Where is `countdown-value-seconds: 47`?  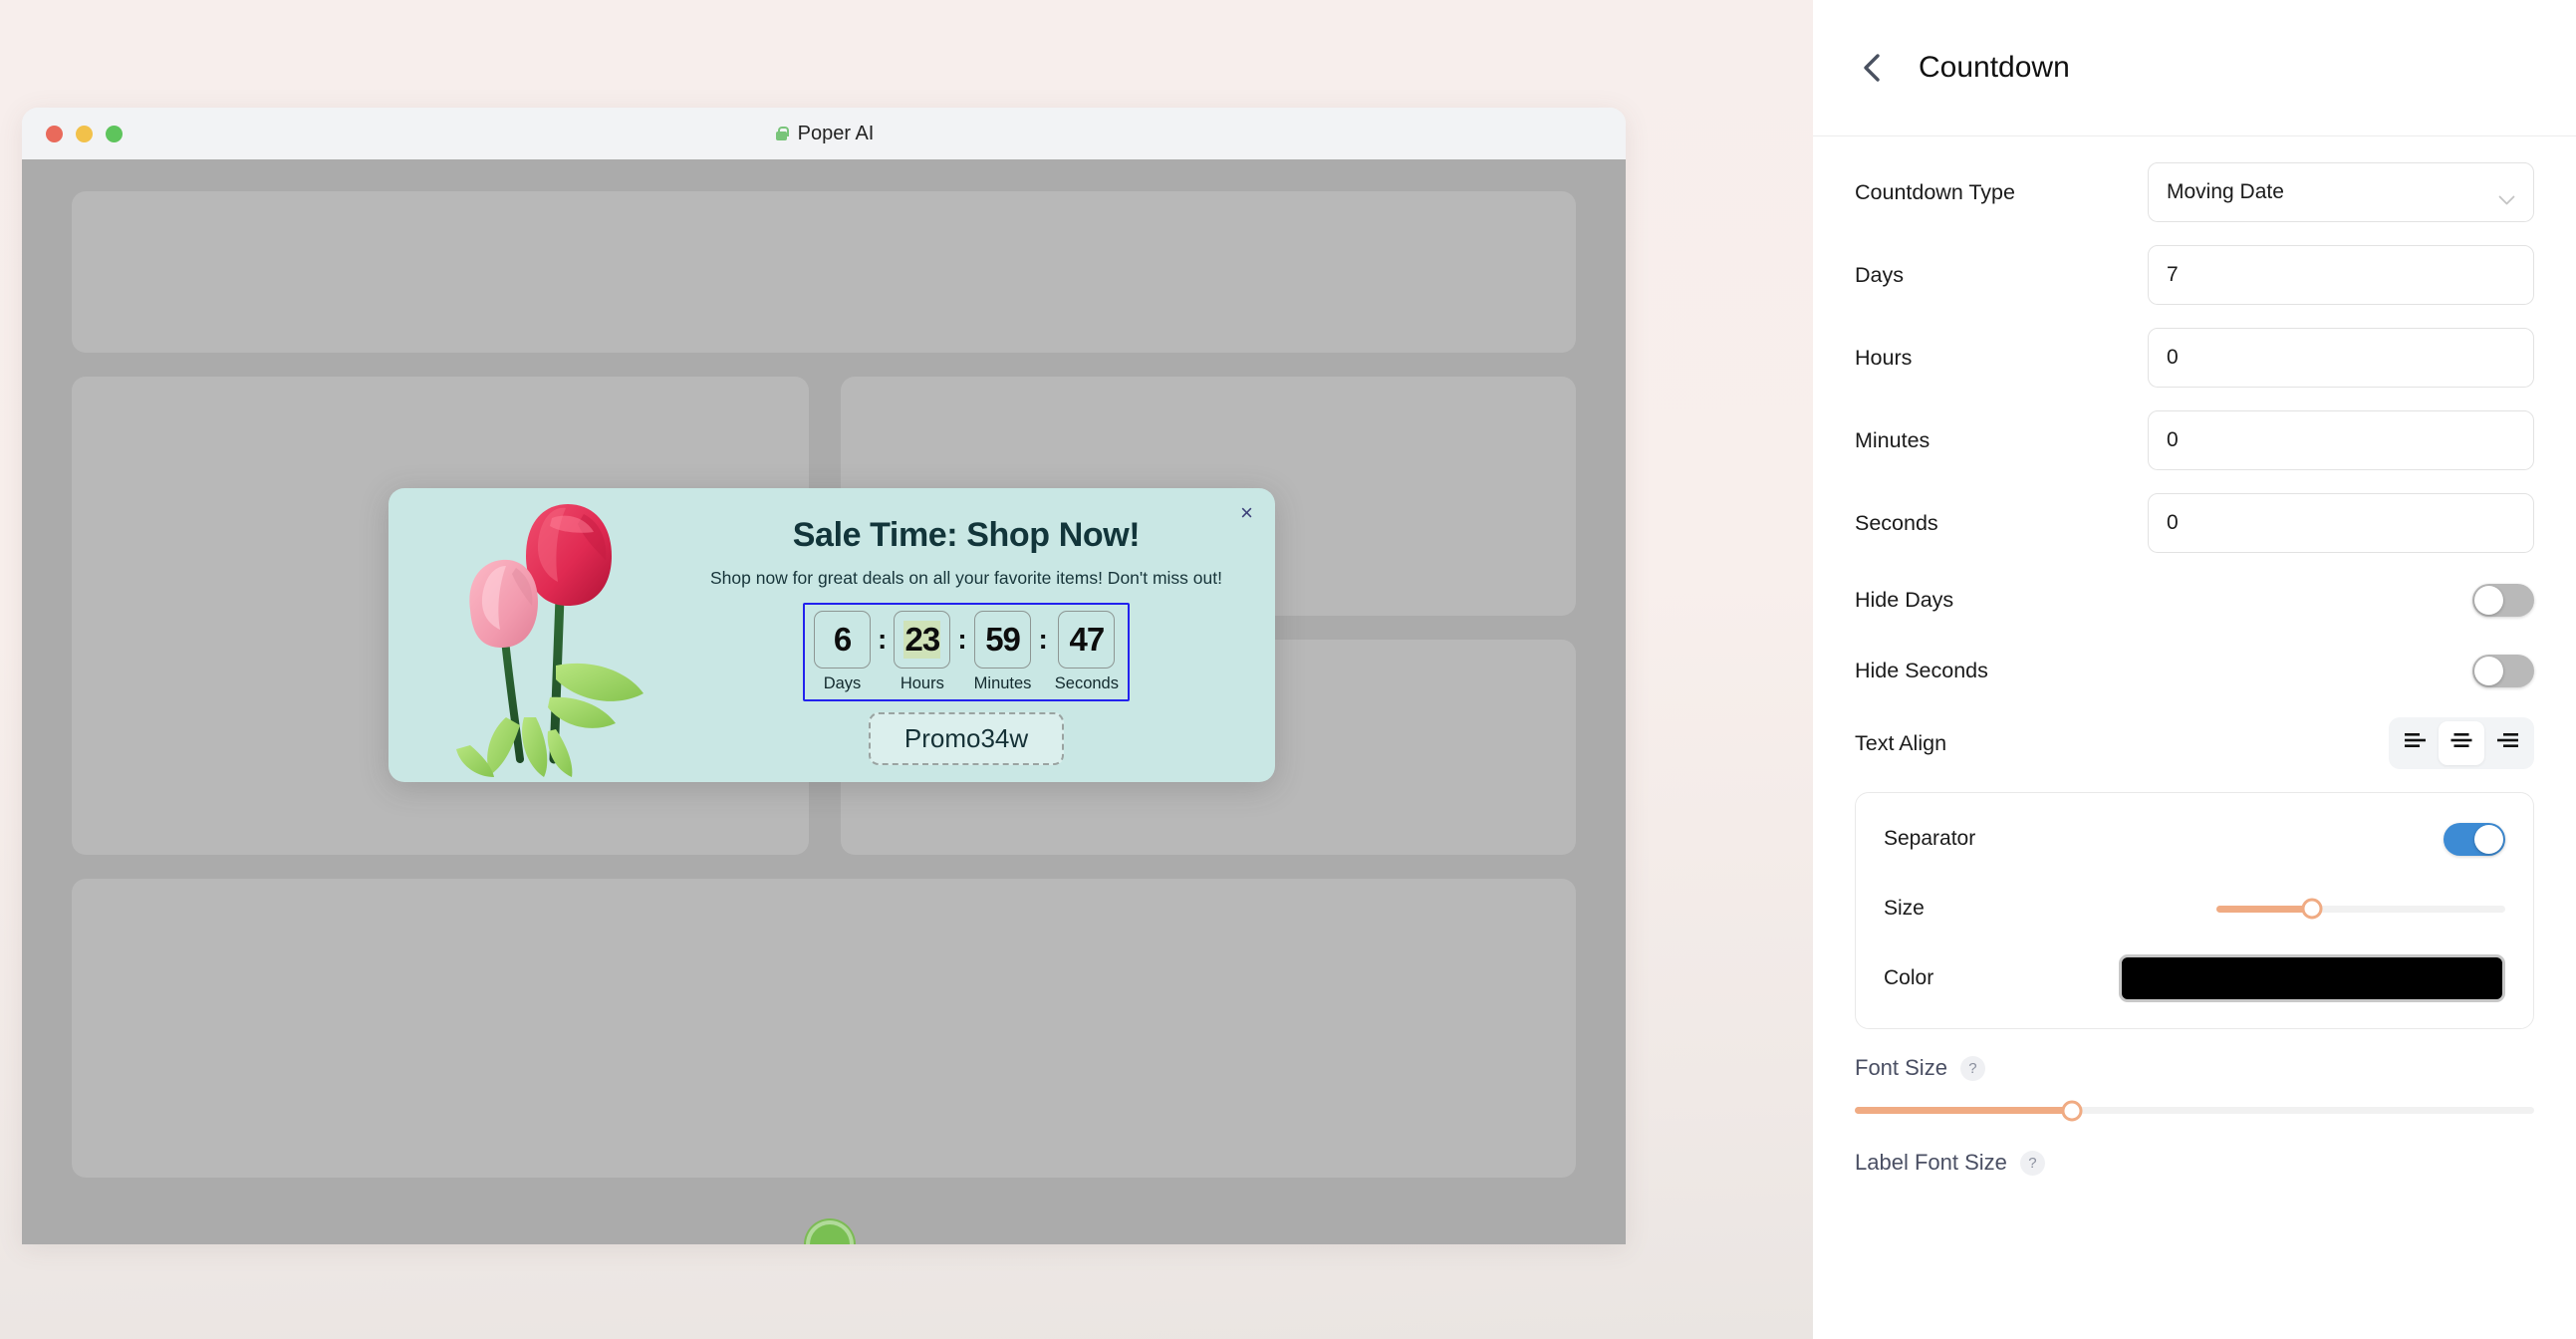 countdown-value-seconds: 47 is located at coordinates (1087, 640).